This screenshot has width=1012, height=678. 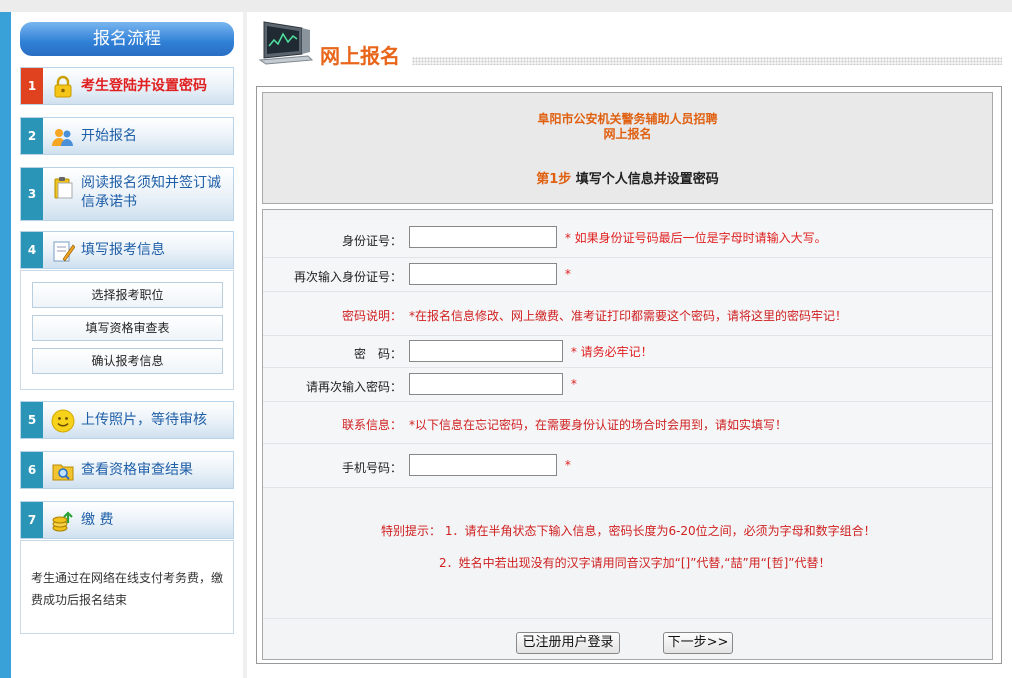 I want to click on top-bar, so click(x=506, y=6).